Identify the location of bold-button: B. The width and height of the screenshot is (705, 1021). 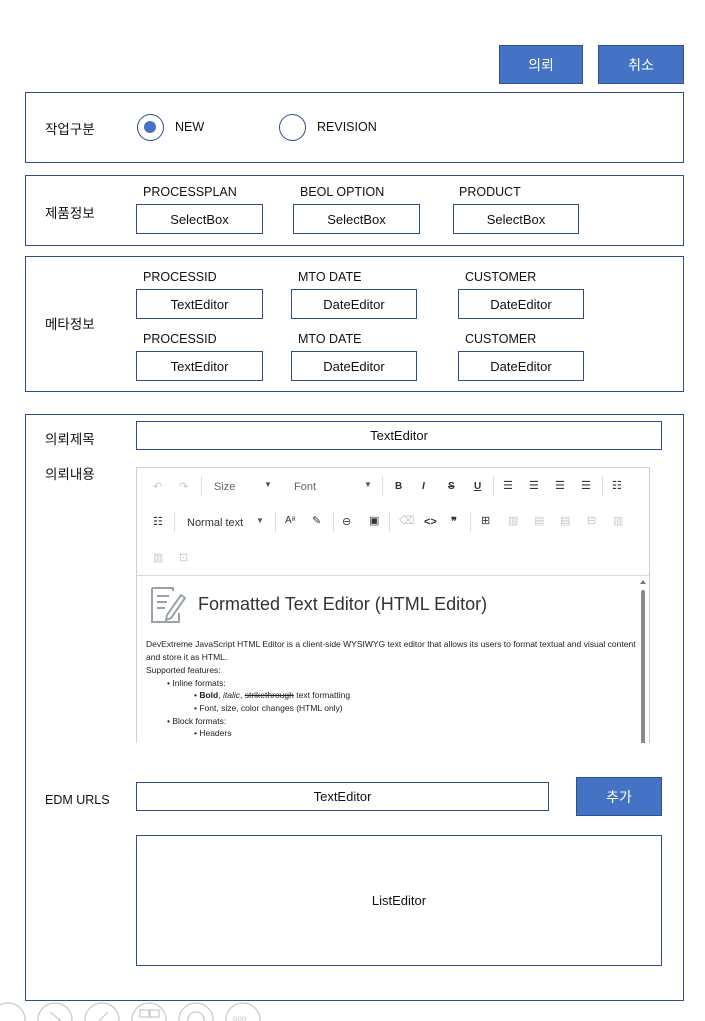
(398, 486).